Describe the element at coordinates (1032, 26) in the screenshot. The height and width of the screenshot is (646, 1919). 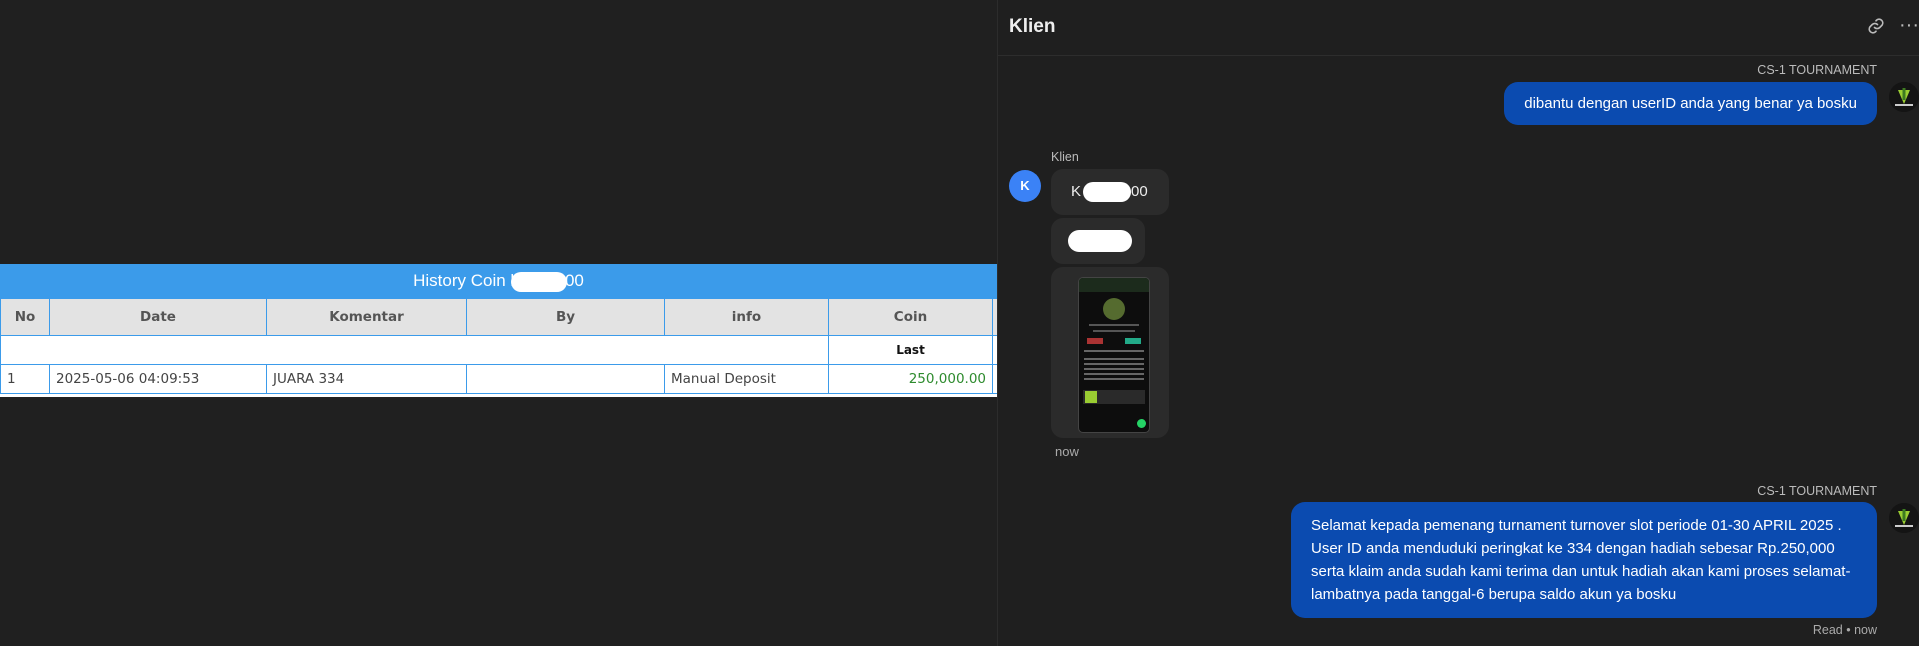
I see `chat-title: Klien` at that location.